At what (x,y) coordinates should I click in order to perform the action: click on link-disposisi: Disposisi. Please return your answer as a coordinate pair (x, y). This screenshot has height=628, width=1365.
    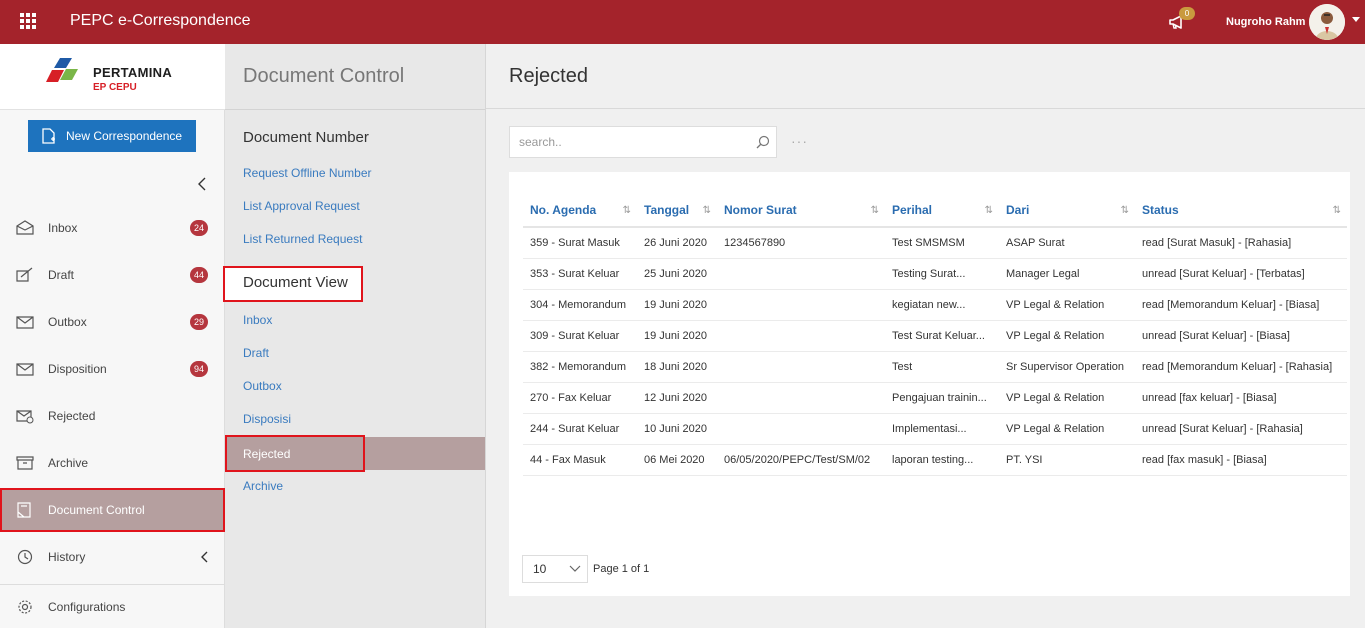
    Looking at the image, I should click on (267, 419).